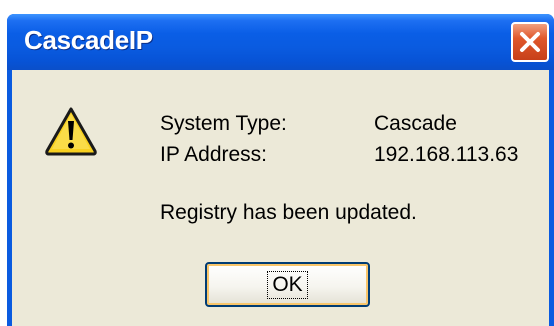  I want to click on system-type-value: Cascade, so click(415, 123).